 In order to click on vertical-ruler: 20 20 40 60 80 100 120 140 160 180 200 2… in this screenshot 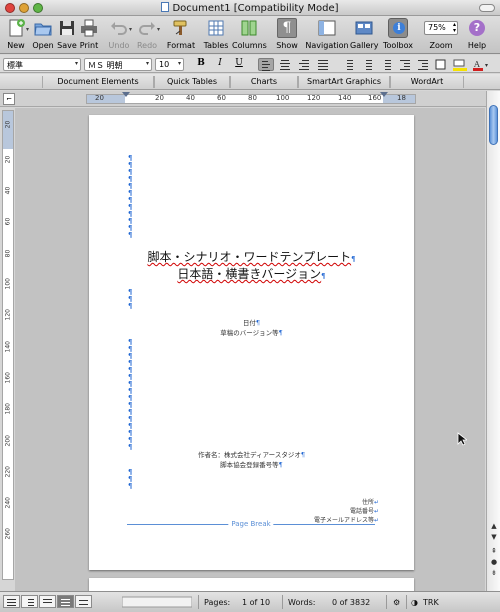, I will do `click(8, 345)`.